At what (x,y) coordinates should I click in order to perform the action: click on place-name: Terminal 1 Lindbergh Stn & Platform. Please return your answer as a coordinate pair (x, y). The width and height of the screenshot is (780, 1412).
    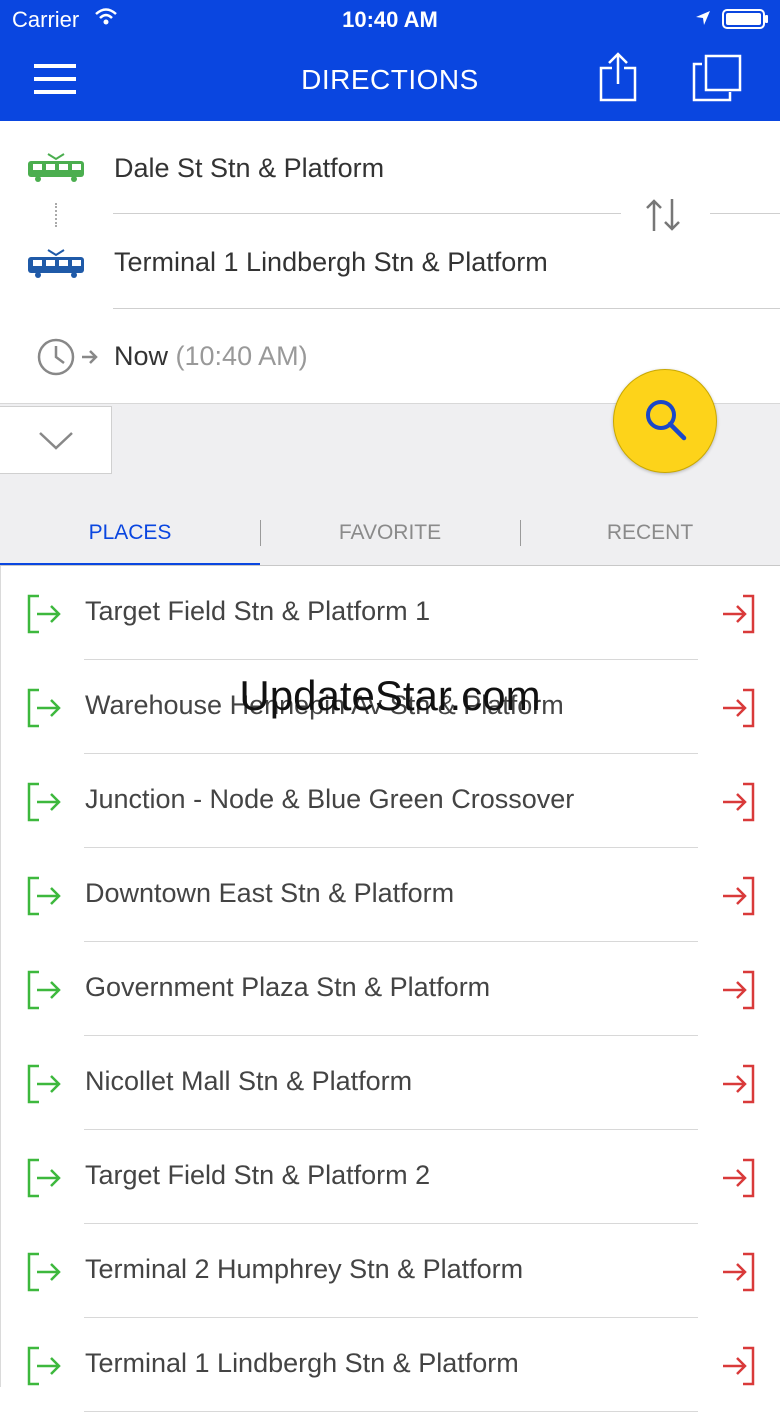
    Looking at the image, I should click on (302, 1363).